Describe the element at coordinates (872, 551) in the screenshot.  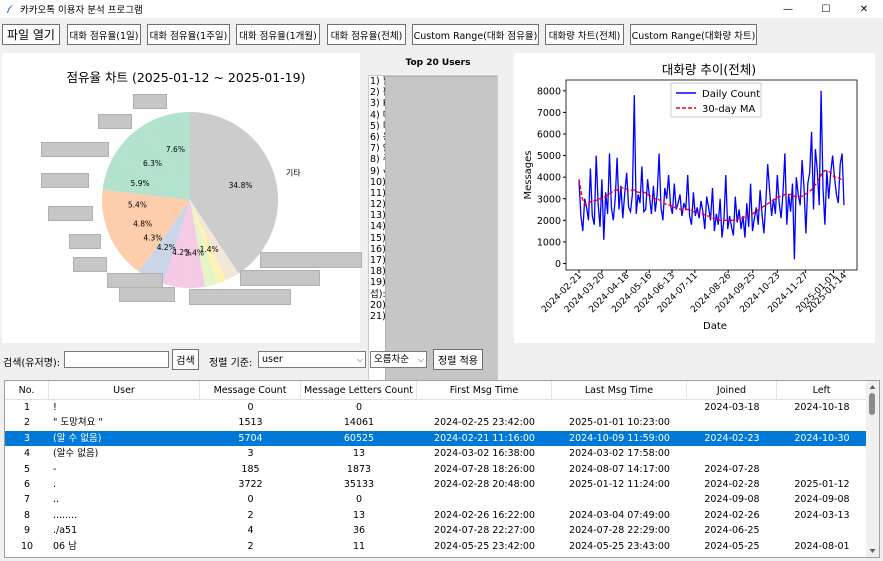
I see `scroll-down-icon` at that location.